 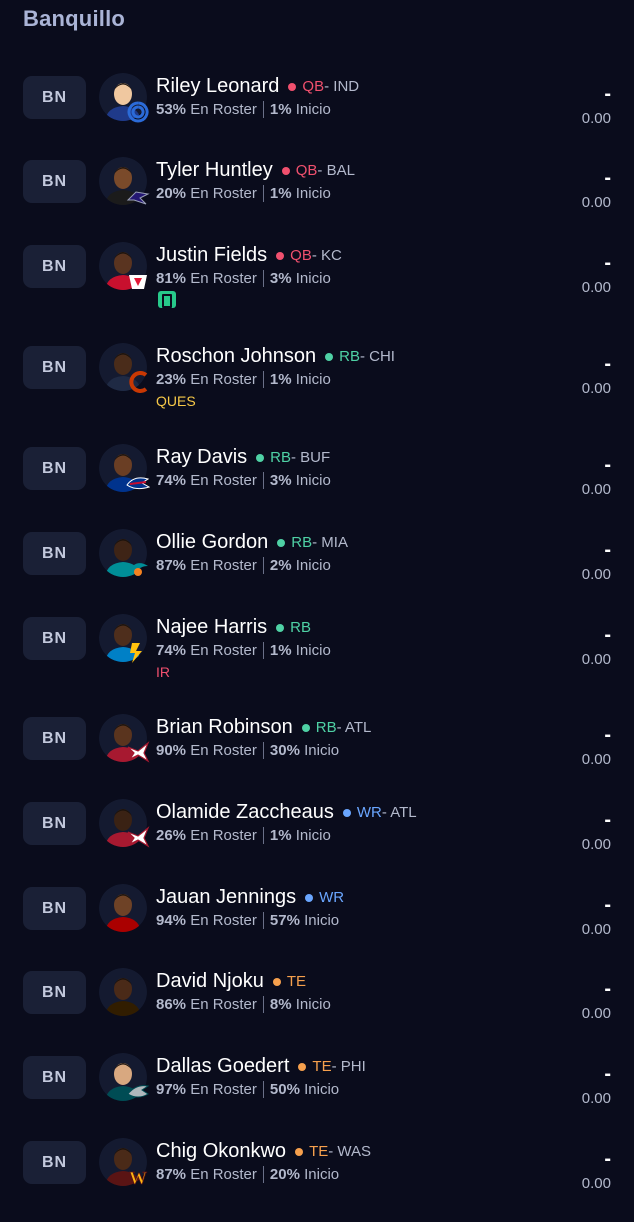 What do you see at coordinates (263, 193) in the screenshot?
I see `stats-divider` at bounding box center [263, 193].